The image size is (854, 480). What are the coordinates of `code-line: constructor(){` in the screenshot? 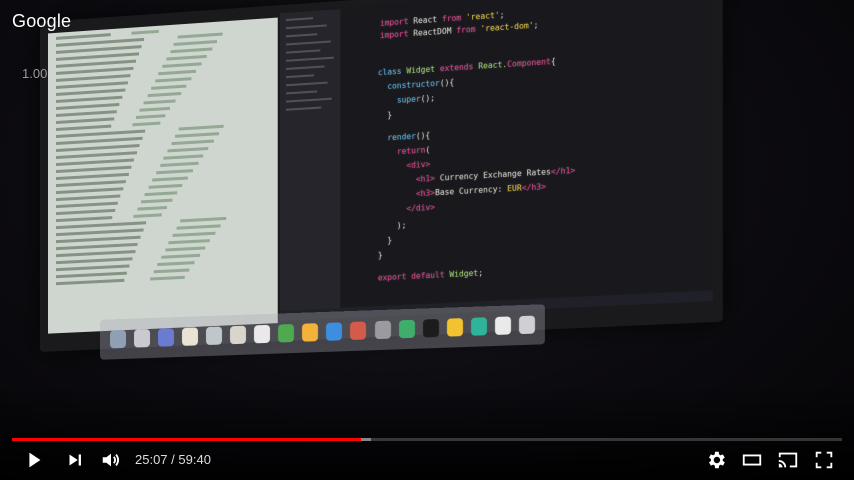 It's located at (421, 84).